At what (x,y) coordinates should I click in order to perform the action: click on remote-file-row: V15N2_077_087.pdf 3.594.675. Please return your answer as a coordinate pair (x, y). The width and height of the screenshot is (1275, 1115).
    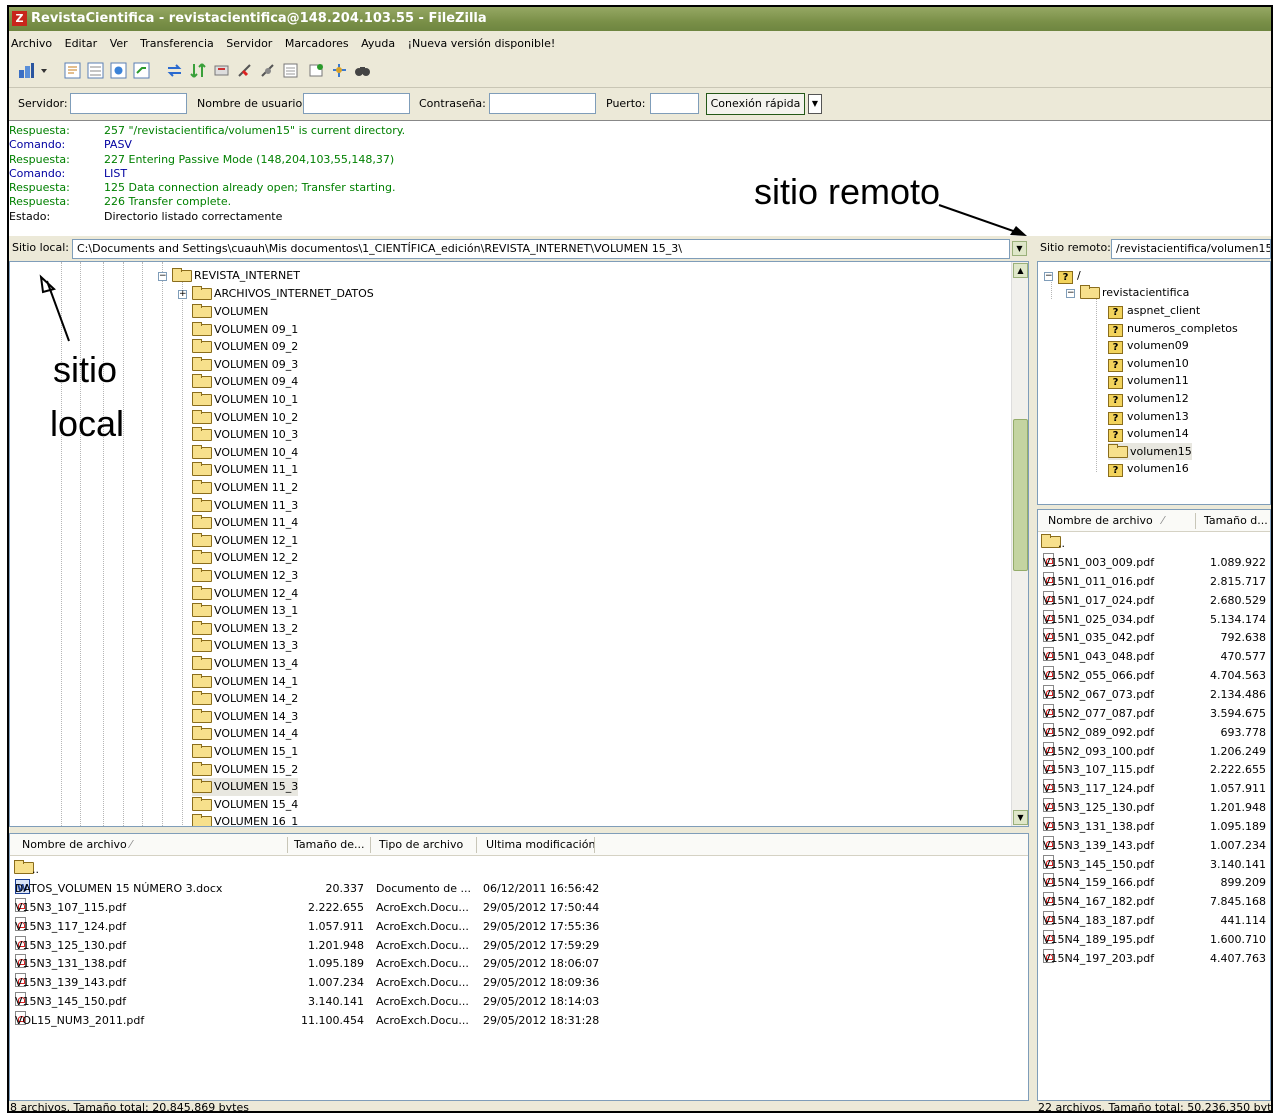
    Looking at the image, I should click on (1154, 713).